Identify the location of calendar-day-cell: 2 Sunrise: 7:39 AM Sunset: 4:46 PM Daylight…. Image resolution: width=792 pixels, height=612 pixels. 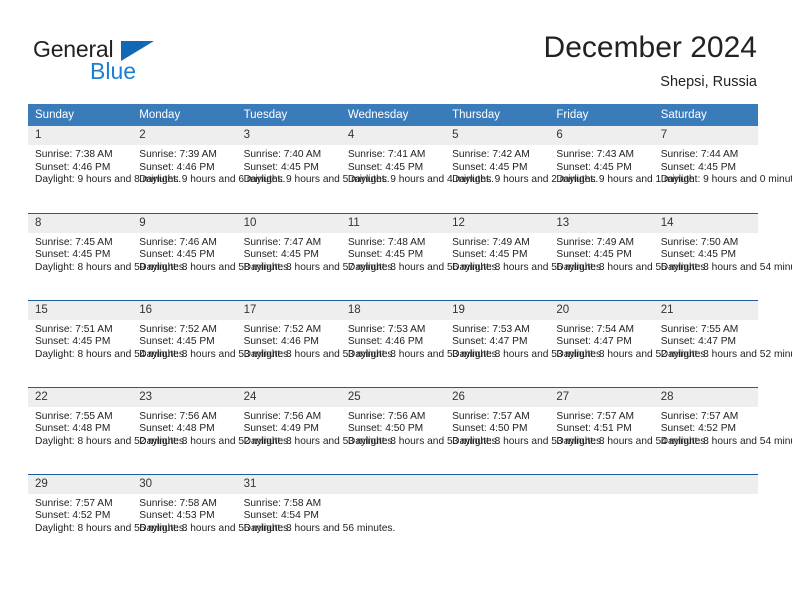
(208, 169).